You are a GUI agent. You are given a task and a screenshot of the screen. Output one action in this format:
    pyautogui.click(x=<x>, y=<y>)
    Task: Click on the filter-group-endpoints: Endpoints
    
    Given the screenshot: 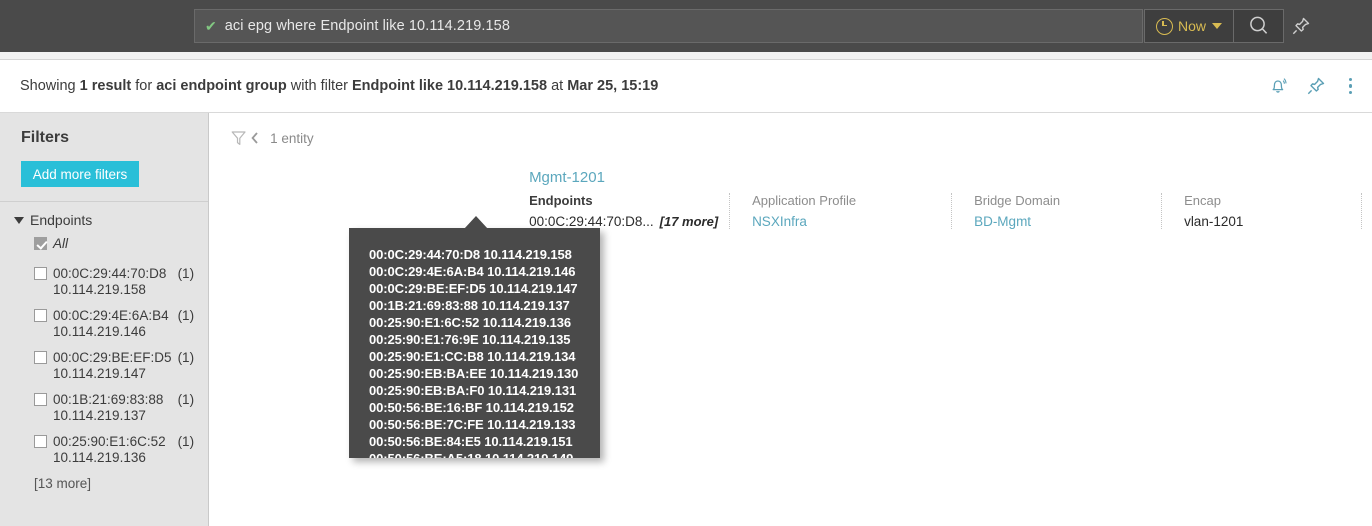 What is the action you would take?
    pyautogui.click(x=104, y=215)
    